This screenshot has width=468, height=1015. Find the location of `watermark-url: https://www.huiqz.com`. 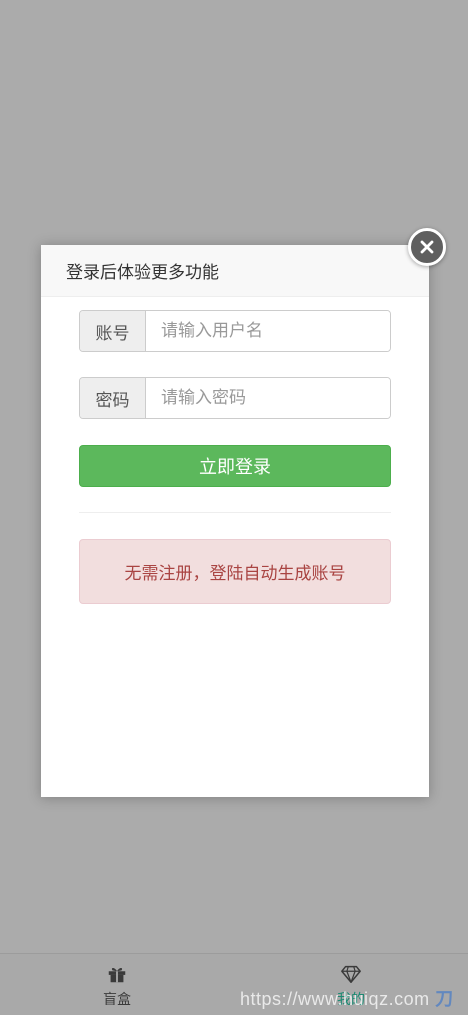

watermark-url: https://www.huiqz.com is located at coordinates (335, 999).